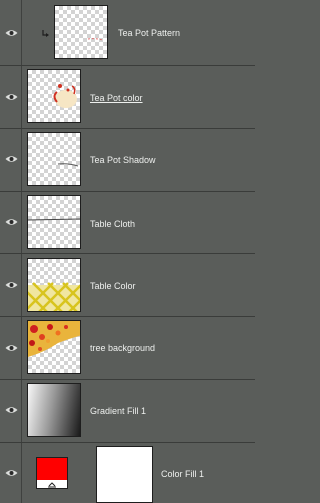 This screenshot has width=320, height=503. What do you see at coordinates (112, 224) in the screenshot?
I see `layer-name: Table Cloth` at bounding box center [112, 224].